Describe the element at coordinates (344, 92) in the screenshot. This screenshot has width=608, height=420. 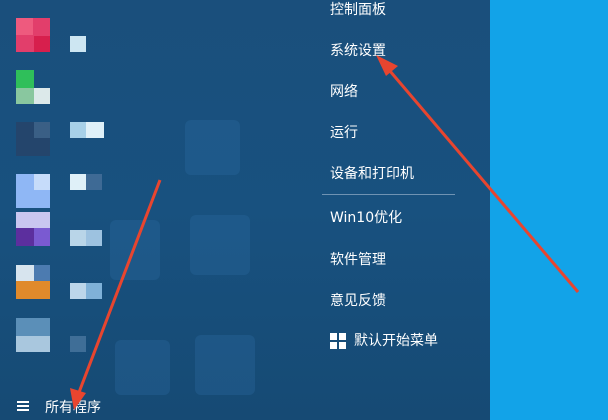
I see `menu-item-network: 网络` at that location.